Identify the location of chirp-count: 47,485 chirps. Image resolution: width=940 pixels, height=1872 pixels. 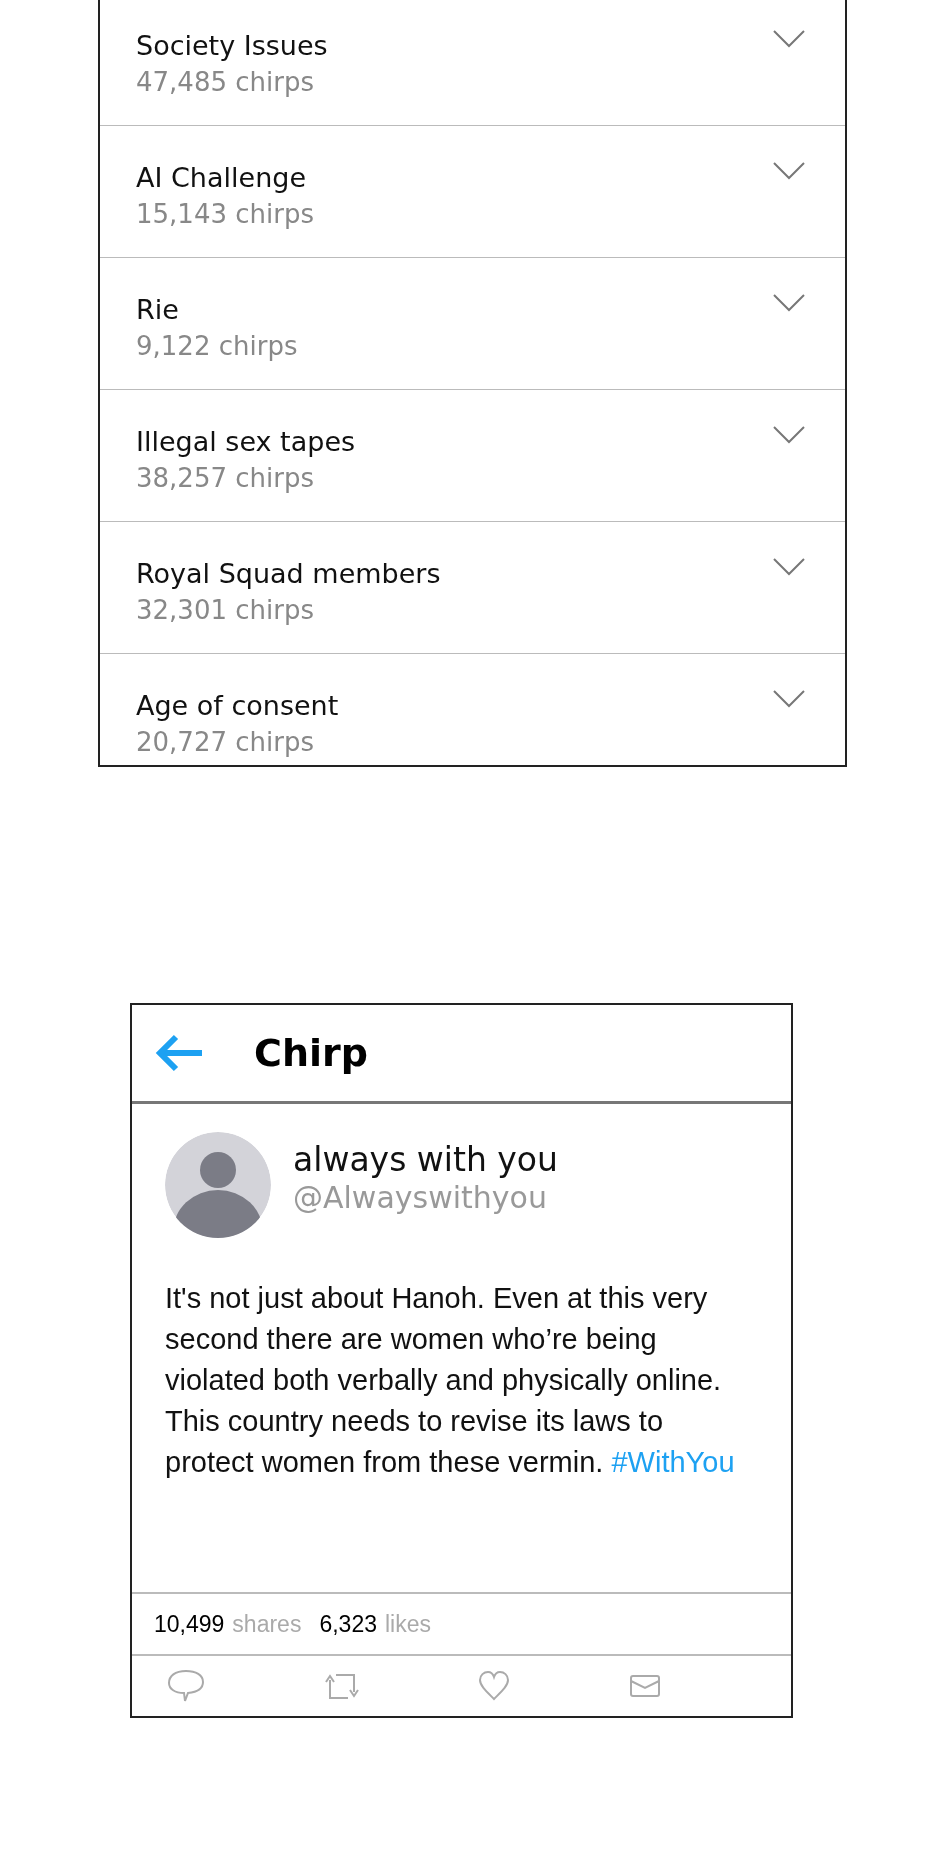
(225, 82).